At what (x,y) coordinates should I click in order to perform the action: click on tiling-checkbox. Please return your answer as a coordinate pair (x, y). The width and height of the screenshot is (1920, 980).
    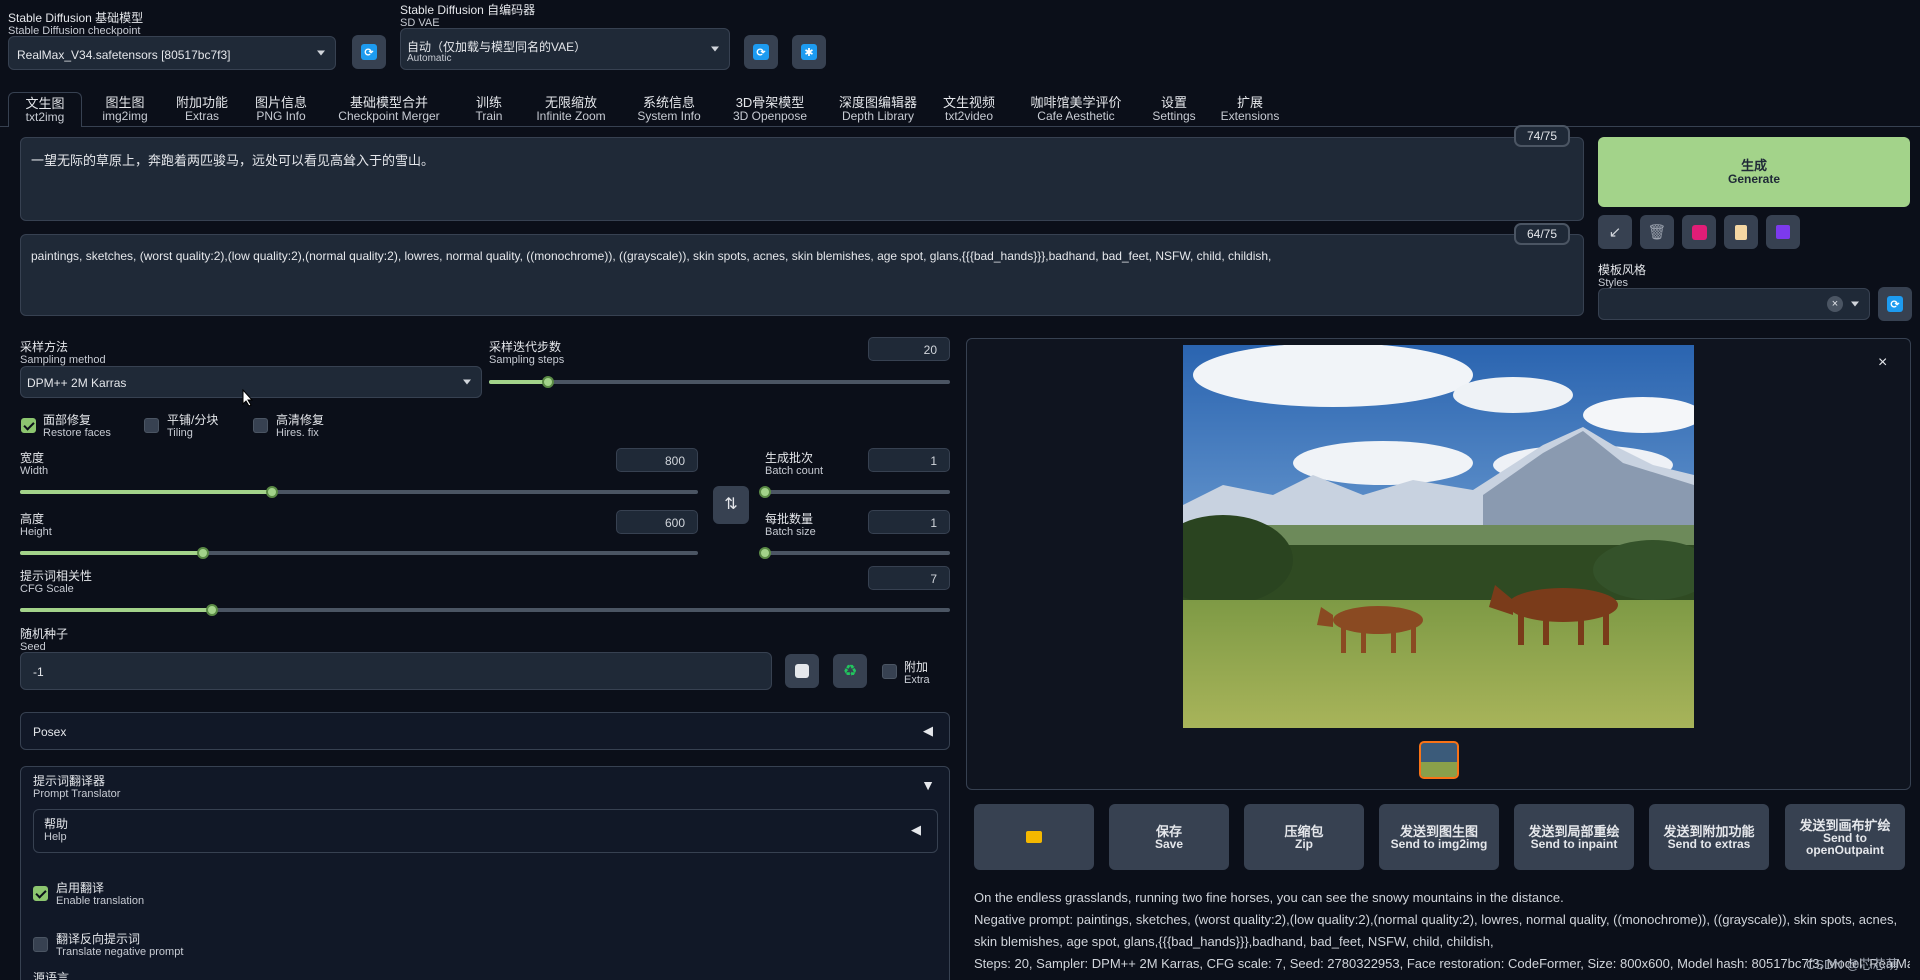
    Looking at the image, I should click on (151, 425).